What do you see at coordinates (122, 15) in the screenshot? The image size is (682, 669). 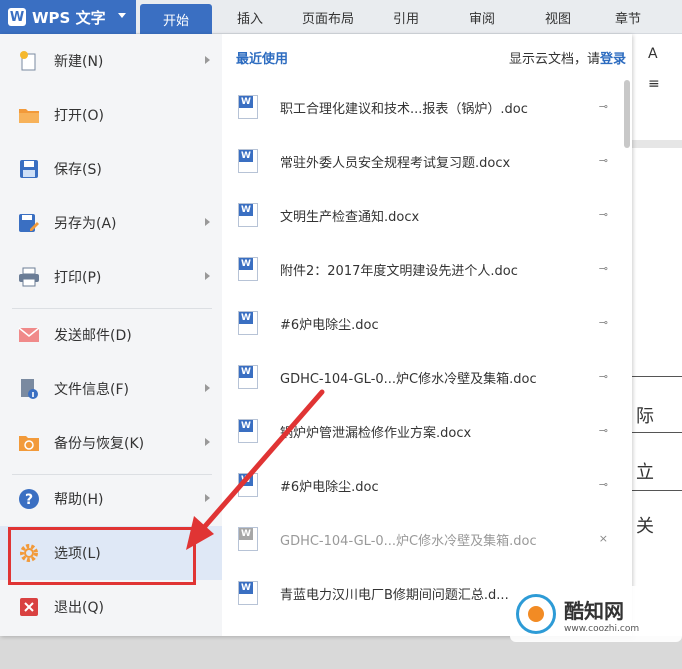 I see `chevron-down-icon` at bounding box center [122, 15].